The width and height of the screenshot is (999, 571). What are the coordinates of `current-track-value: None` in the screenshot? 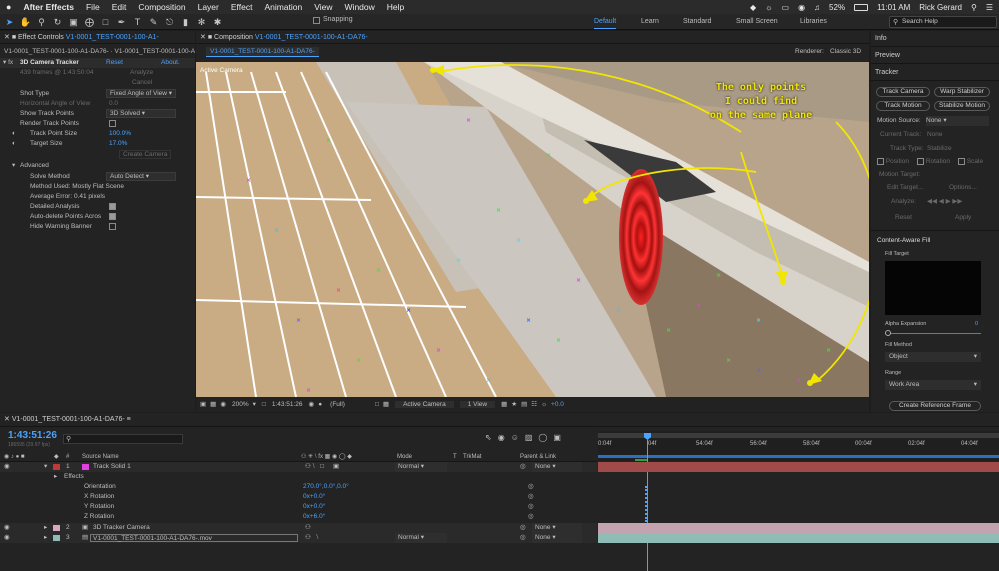 It's located at (935, 135).